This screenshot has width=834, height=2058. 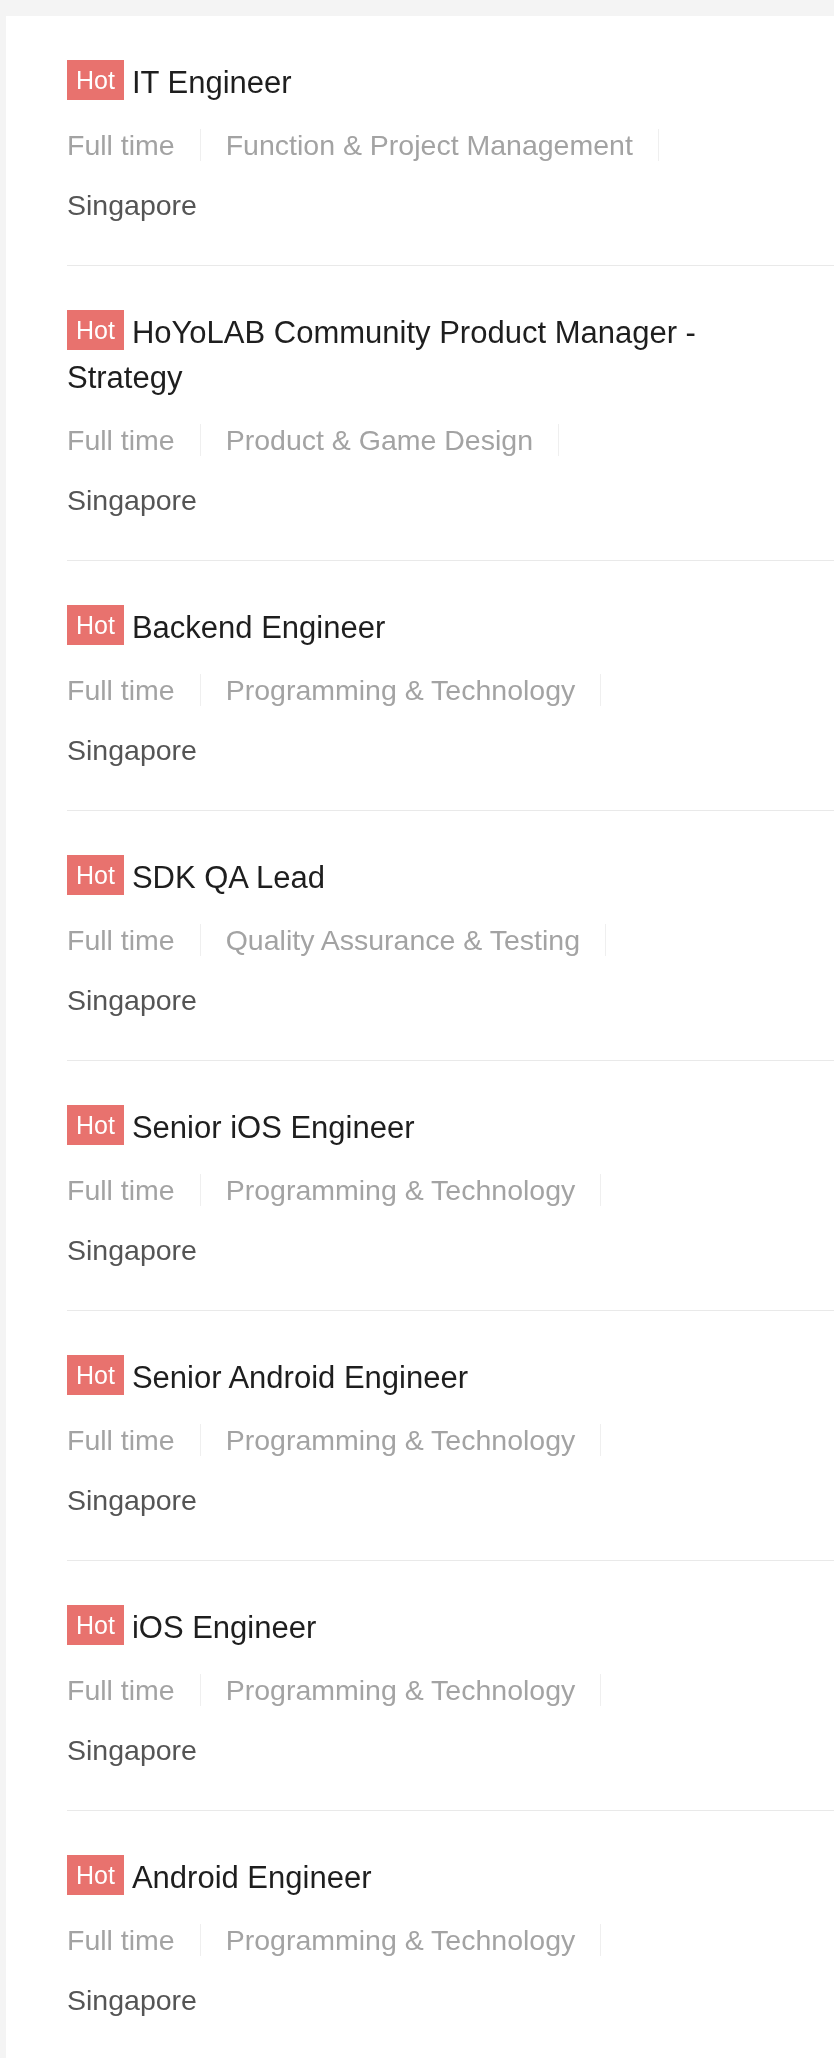 I want to click on job-category-label: Function & Project Management, so click(x=429, y=145).